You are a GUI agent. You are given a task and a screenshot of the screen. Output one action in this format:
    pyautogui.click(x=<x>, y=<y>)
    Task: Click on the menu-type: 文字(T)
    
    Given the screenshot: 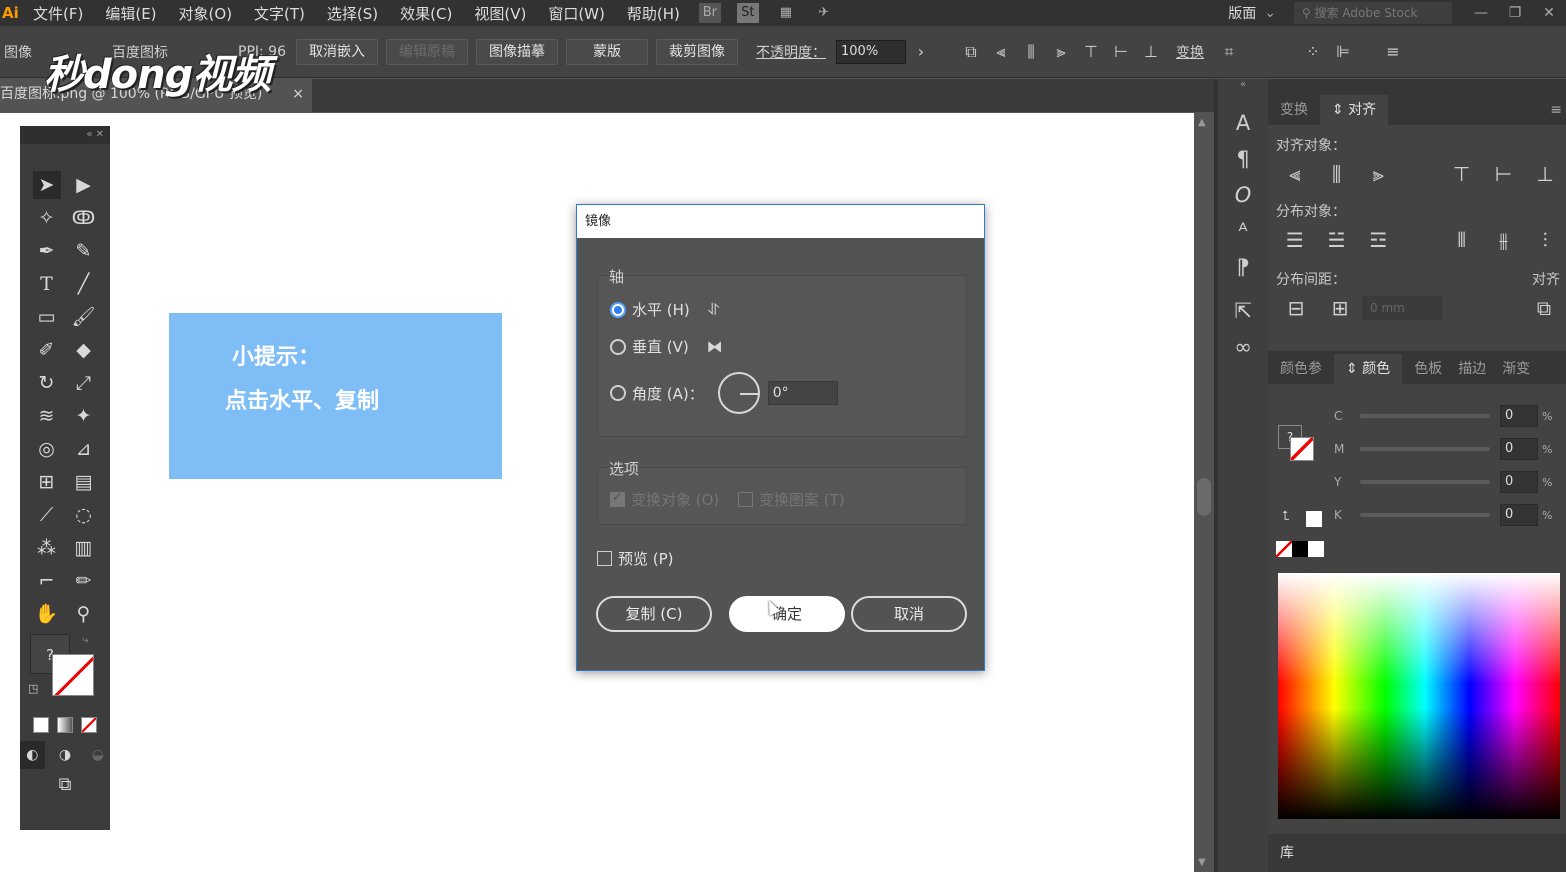 What is the action you would take?
    pyautogui.click(x=279, y=13)
    